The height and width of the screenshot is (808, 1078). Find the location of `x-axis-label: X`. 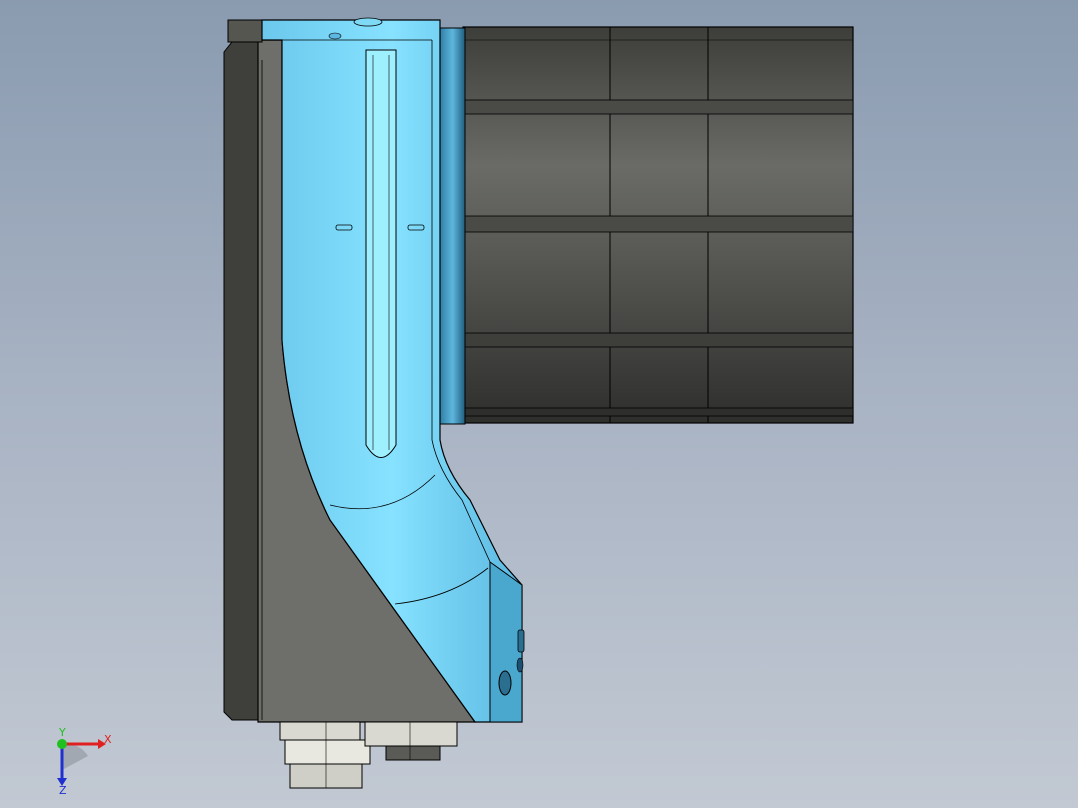

x-axis-label: X is located at coordinates (108, 739).